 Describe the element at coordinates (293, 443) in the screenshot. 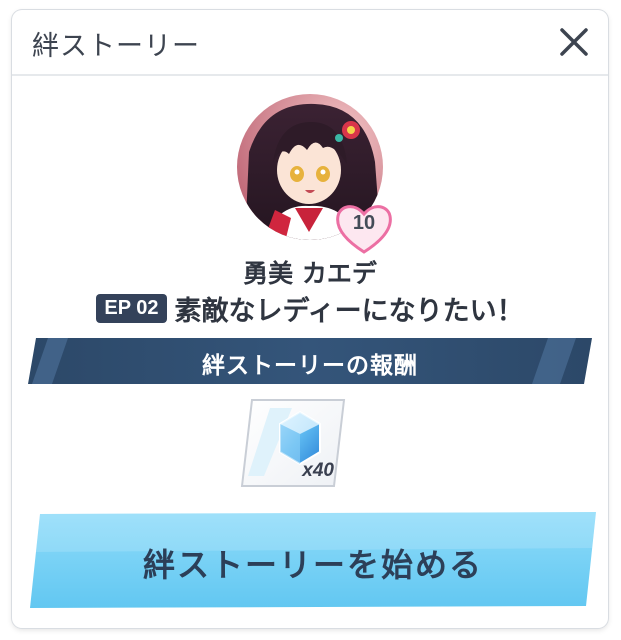

I see `reward-item: x40` at that location.